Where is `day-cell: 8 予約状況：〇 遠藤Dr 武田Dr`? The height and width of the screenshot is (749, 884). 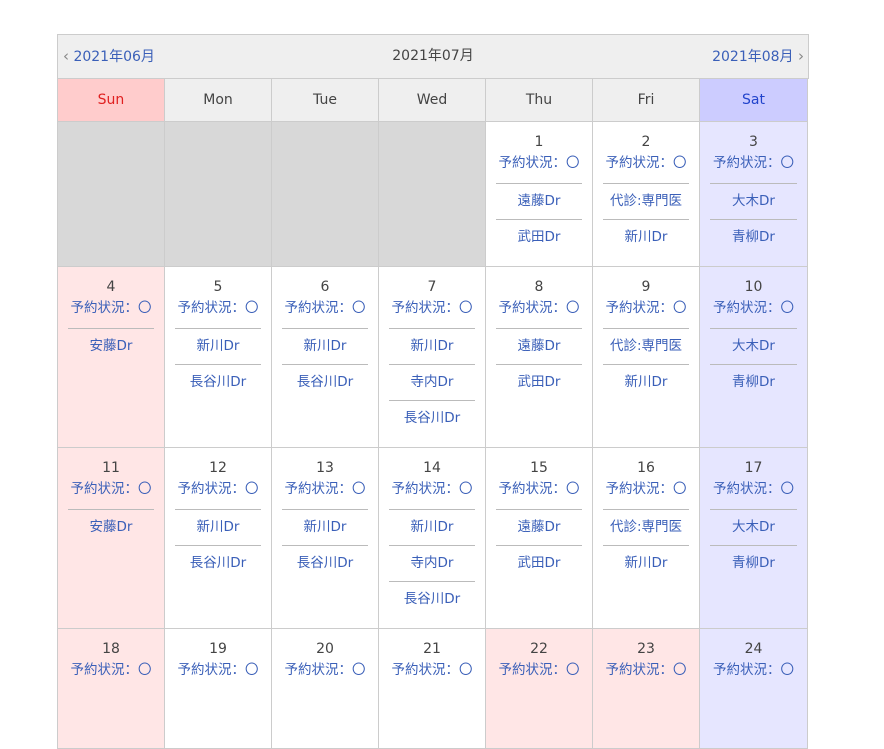
day-cell: 8 予約状況：〇 遠藤Dr 武田Dr is located at coordinates (539, 357).